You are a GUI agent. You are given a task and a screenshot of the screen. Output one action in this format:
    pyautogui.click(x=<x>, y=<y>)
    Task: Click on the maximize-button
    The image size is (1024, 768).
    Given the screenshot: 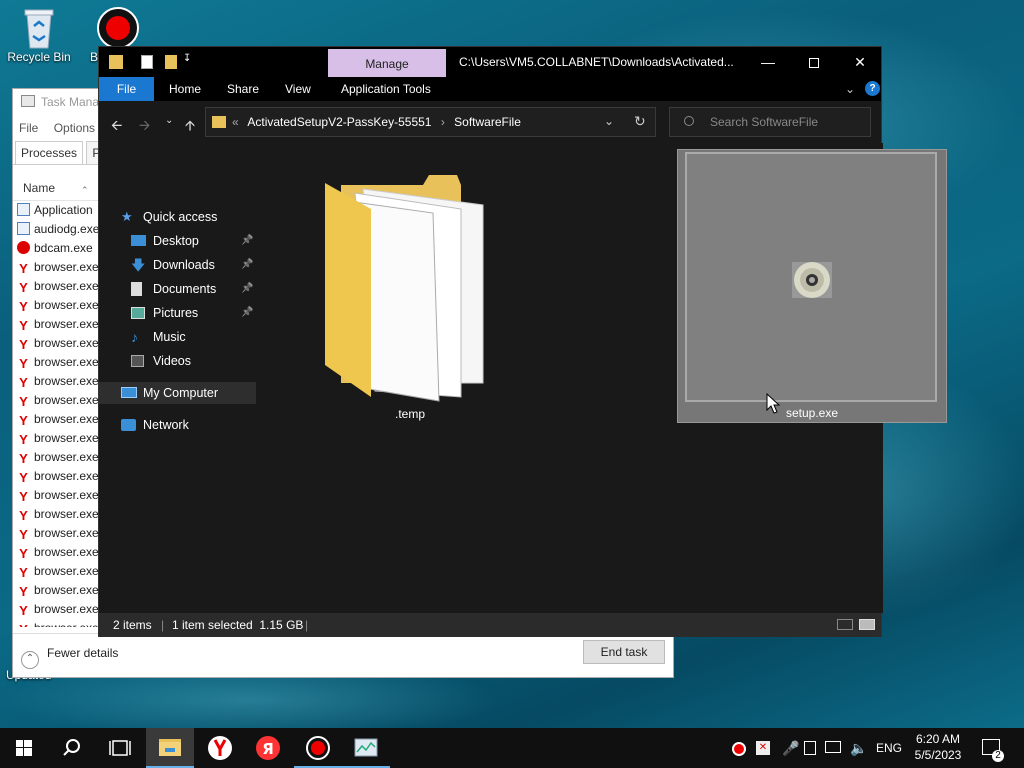 What is the action you would take?
    pyautogui.click(x=814, y=62)
    